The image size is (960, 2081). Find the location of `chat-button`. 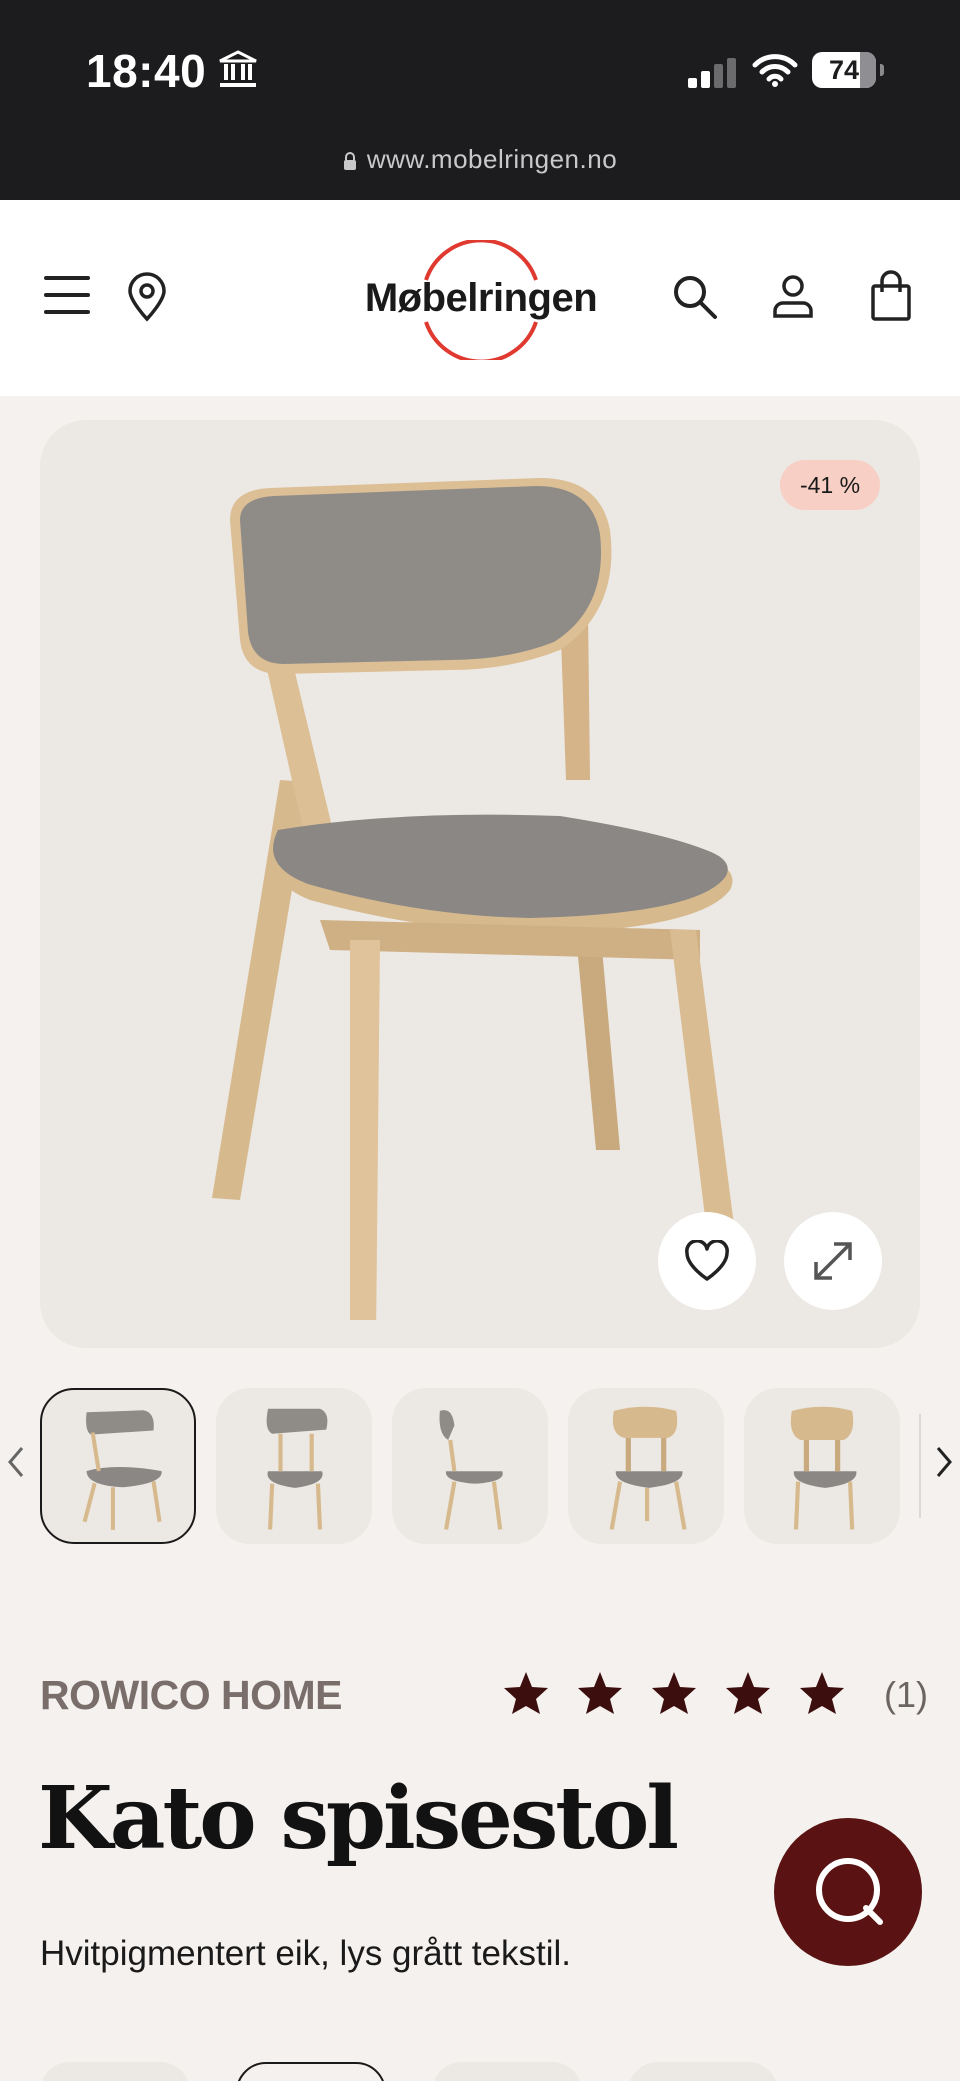

chat-button is located at coordinates (848, 1892).